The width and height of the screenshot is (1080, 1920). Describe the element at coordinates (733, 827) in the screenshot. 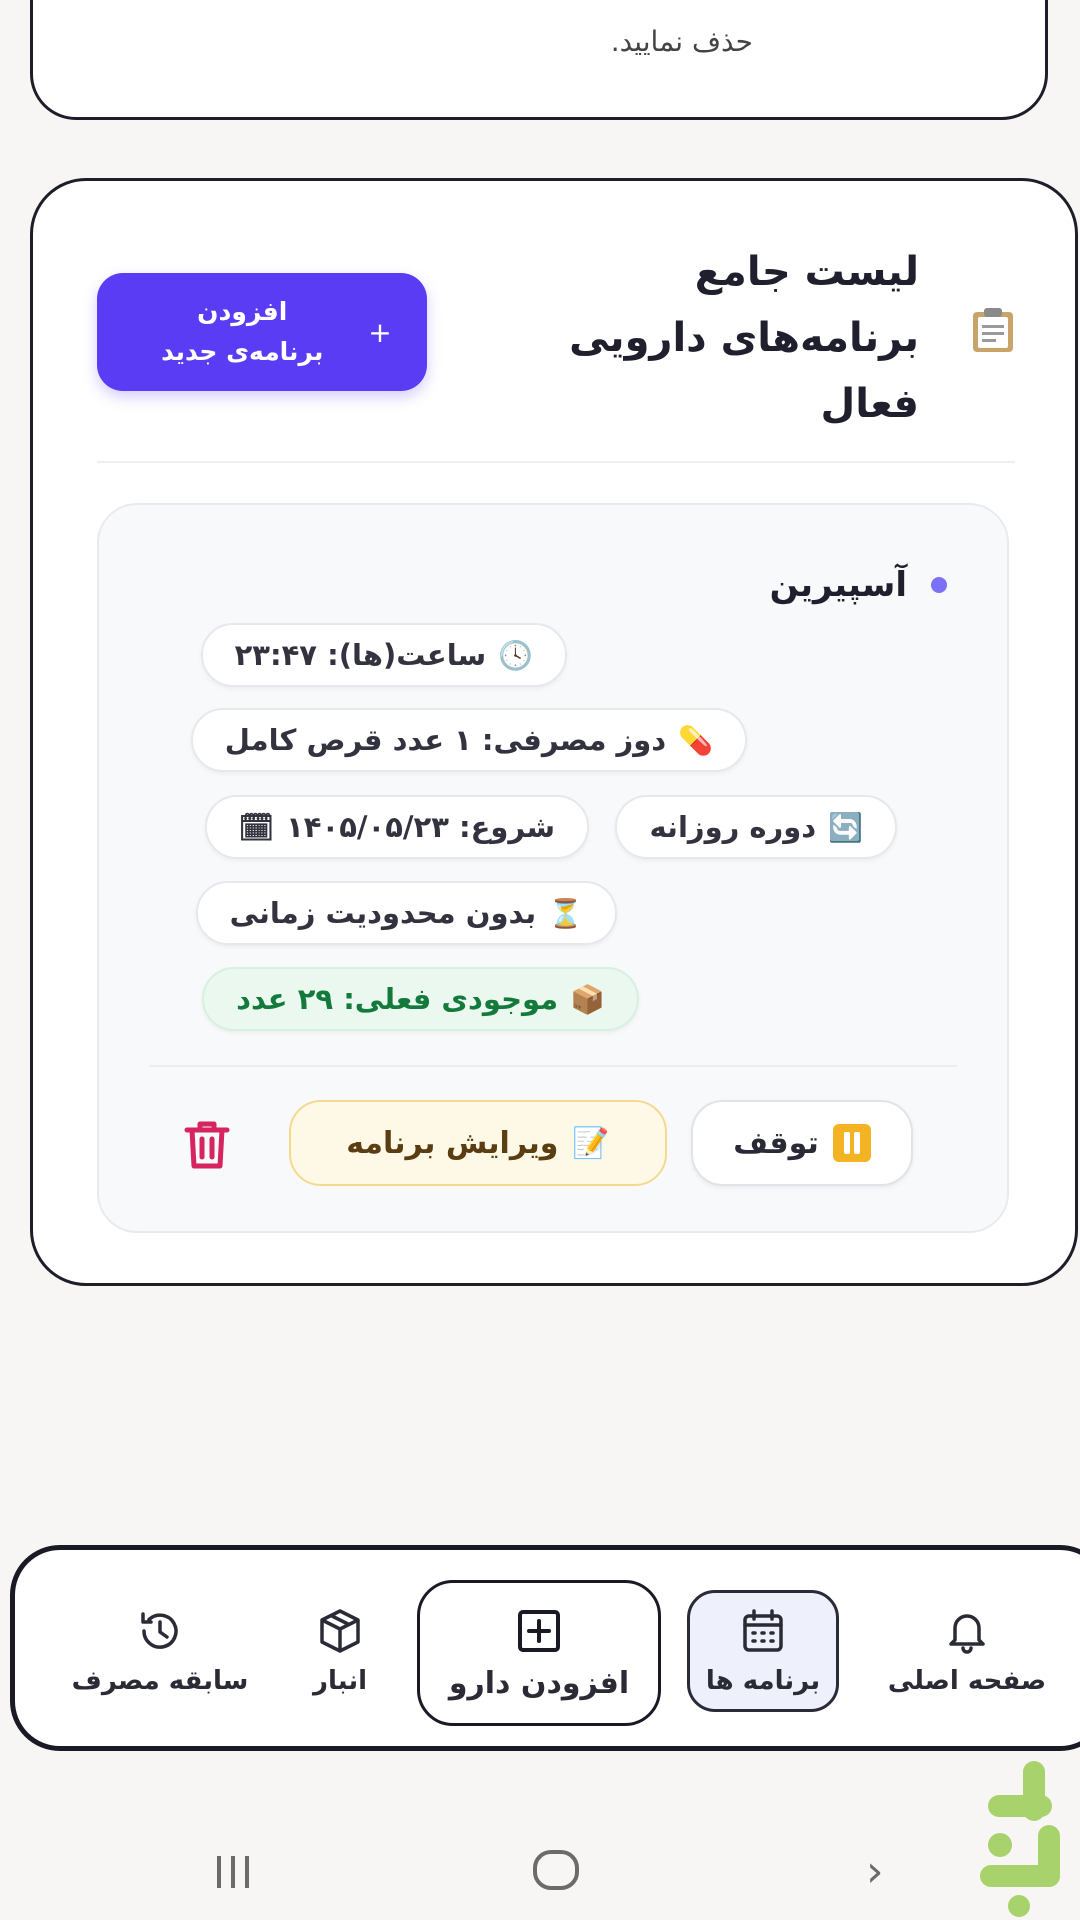

I see `cycle-chip-text: دوره روزانه` at that location.